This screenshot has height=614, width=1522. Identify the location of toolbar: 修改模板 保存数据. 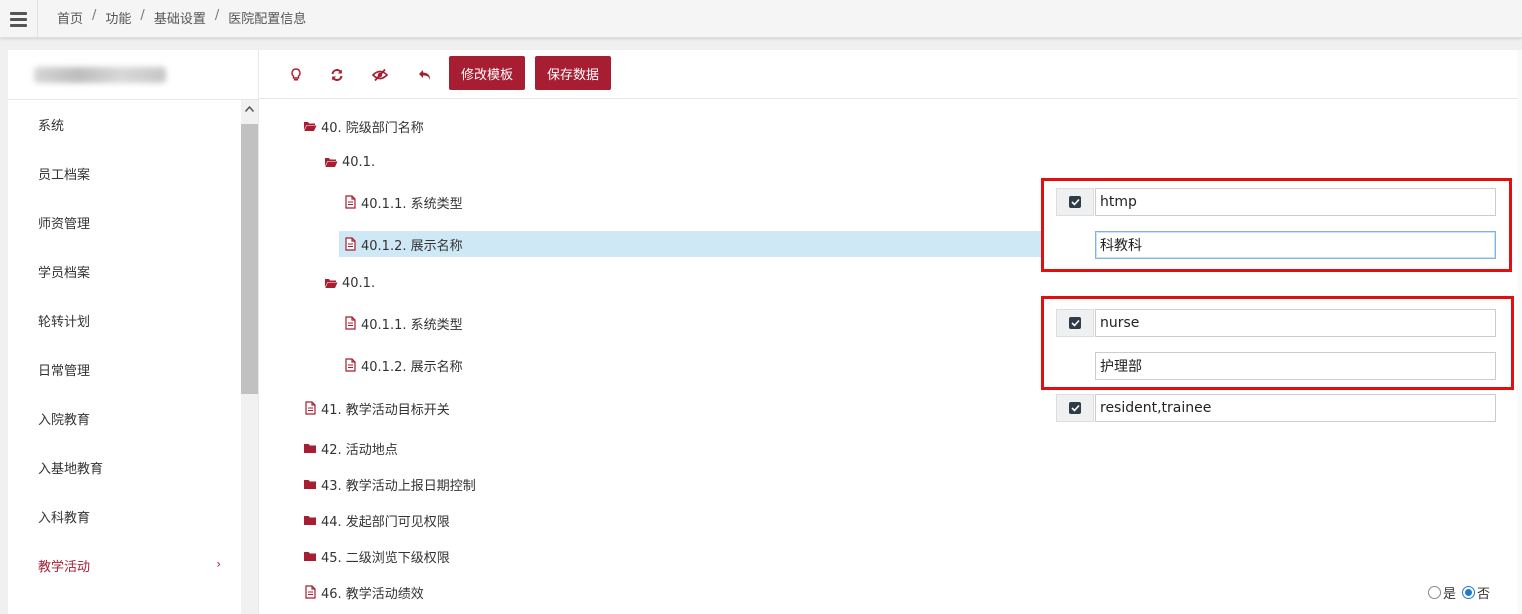
(890, 74).